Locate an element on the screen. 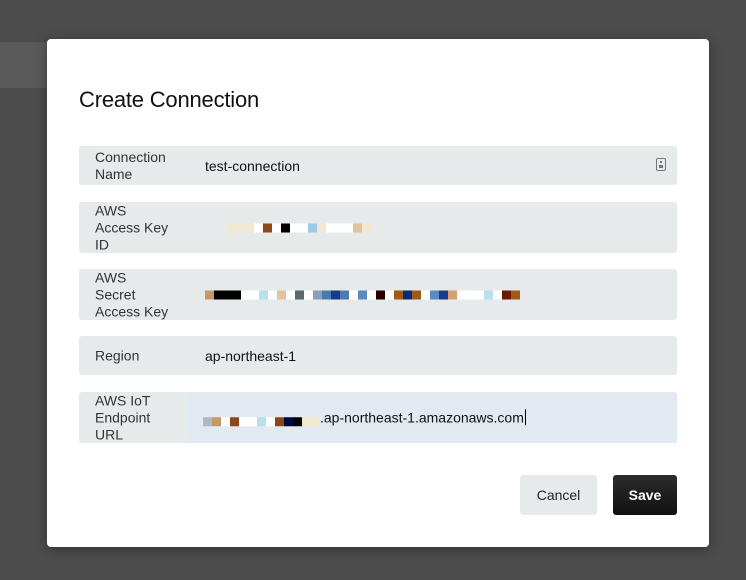 This screenshot has width=746, height=580. endpoint-url-suffix: .ap-northeast-1.amazonaws.com is located at coordinates (422, 416).